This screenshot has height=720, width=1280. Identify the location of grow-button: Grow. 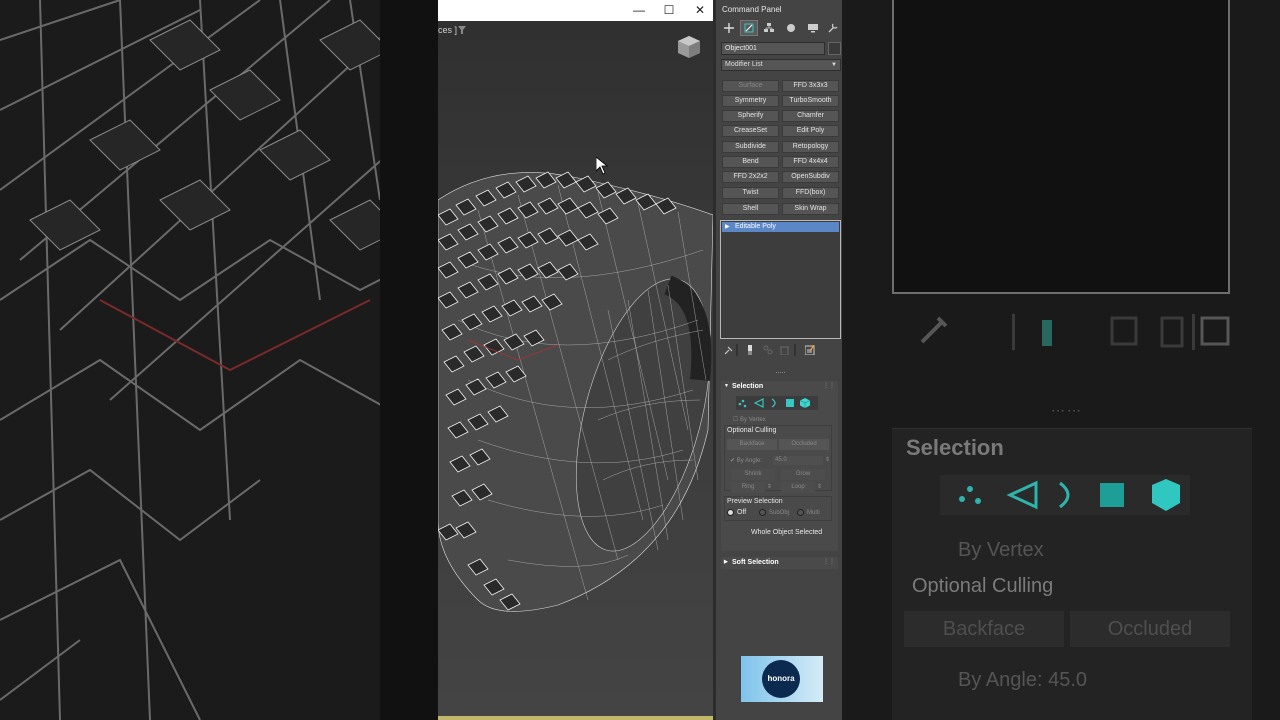
(803, 474).